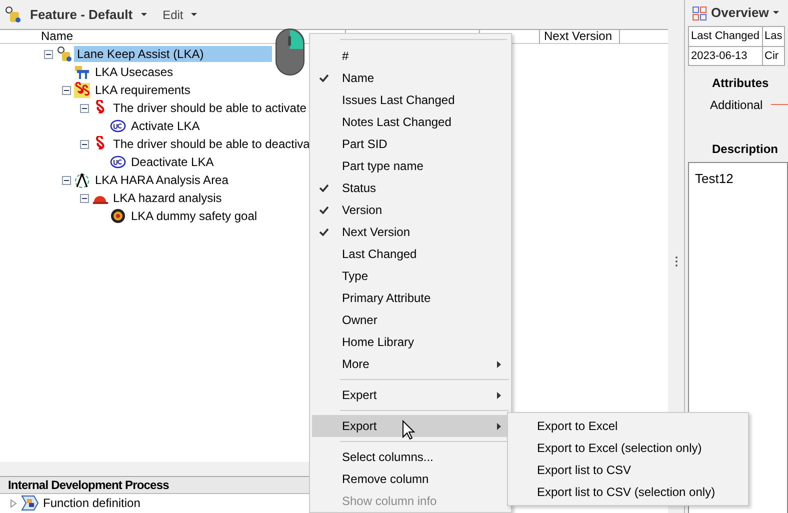 The height and width of the screenshot is (513, 788). What do you see at coordinates (143, 90) in the screenshot?
I see `tree-item: LKA requirements` at bounding box center [143, 90].